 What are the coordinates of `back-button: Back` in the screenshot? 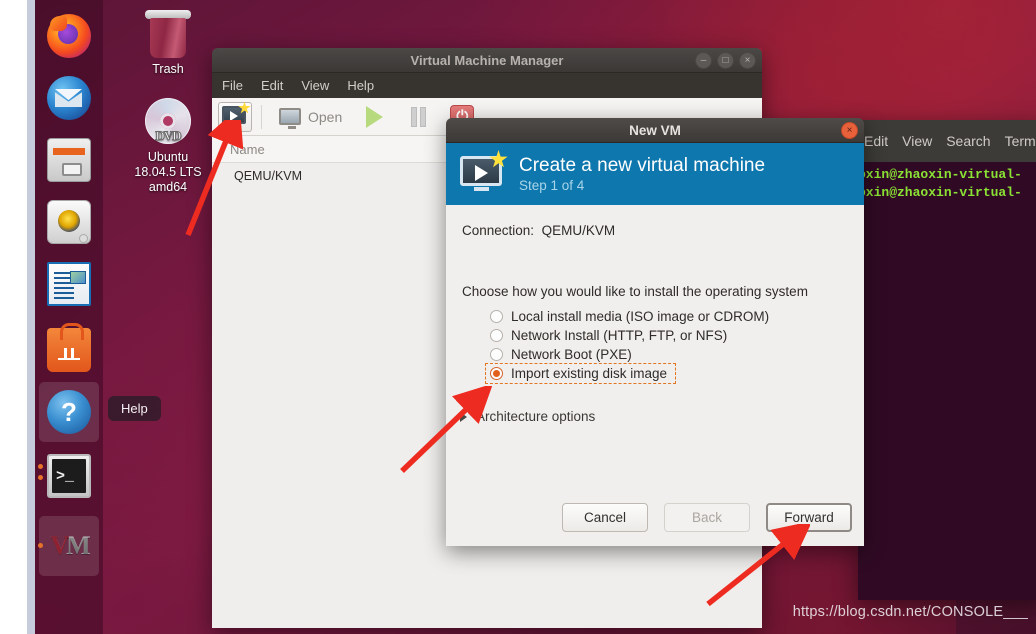 It's located at (707, 517).